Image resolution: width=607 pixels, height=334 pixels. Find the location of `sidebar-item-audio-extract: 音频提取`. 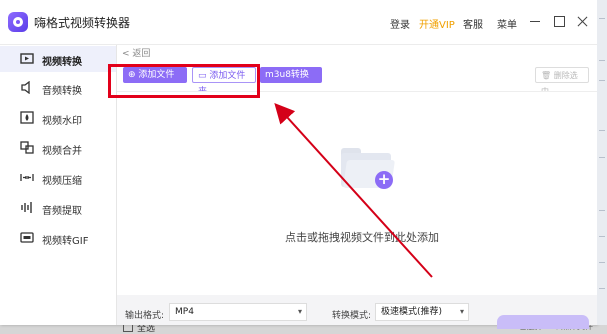

sidebar-item-audio-extract: 音频提取 is located at coordinates (58, 208).